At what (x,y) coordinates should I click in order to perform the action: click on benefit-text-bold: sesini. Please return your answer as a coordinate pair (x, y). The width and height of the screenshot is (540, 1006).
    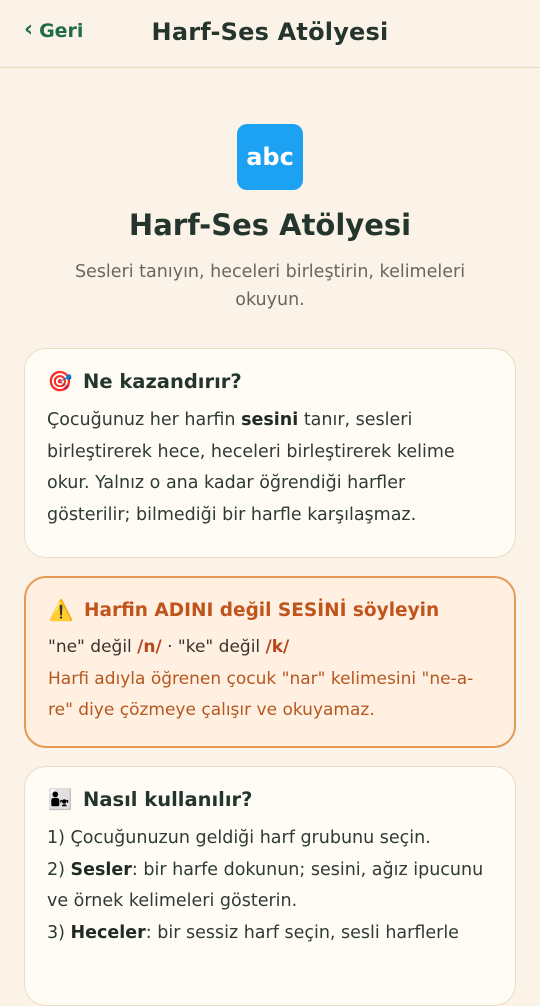
    Looking at the image, I should click on (270, 420).